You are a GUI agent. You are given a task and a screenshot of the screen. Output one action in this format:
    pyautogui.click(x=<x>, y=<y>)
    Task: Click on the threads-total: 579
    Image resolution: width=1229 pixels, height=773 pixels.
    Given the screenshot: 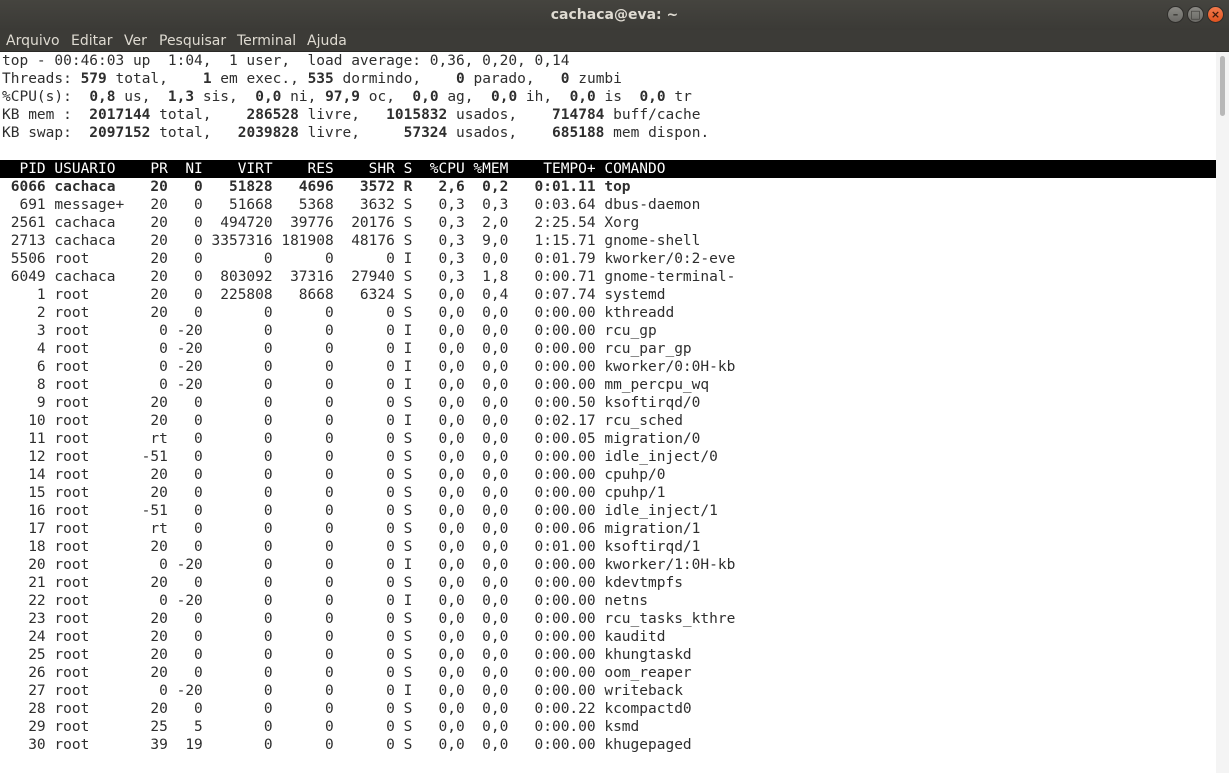 What is the action you would take?
    pyautogui.click(x=93, y=79)
    